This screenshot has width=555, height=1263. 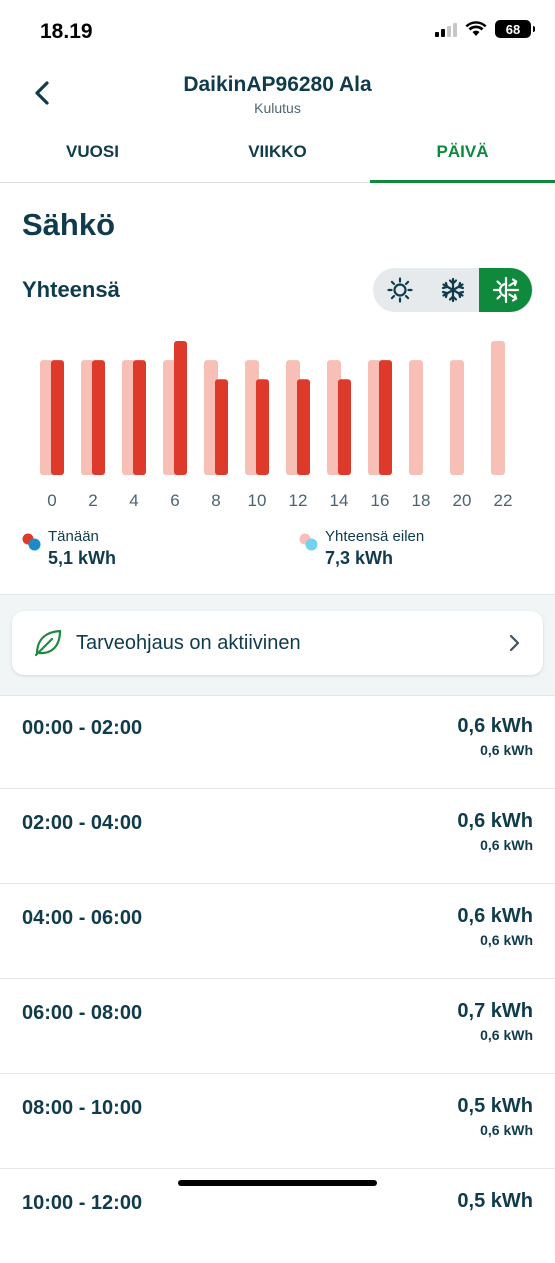 What do you see at coordinates (277, 836) in the screenshot?
I see `list-item: 02:00 - 04:00 0,6 kWh 0,6 kWh` at bounding box center [277, 836].